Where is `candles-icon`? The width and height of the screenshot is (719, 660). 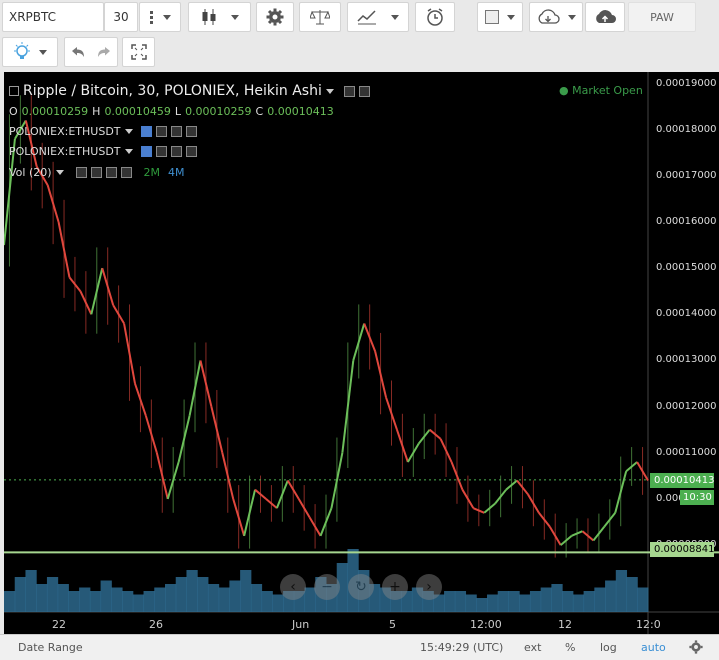
candles-icon is located at coordinates (208, 17).